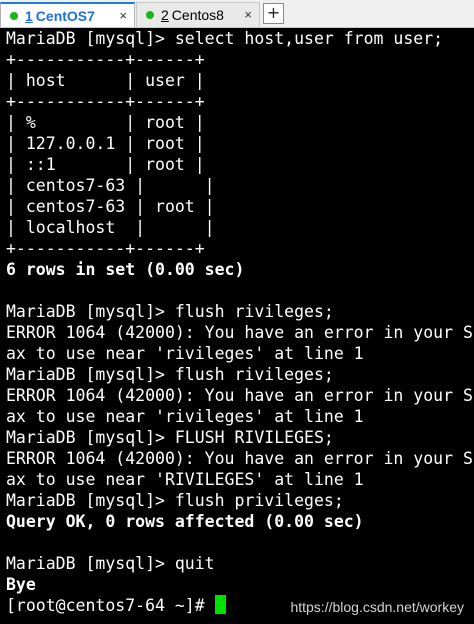 Image resolution: width=474 pixels, height=624 pixels. What do you see at coordinates (105, 164) in the screenshot?
I see `terminal-line: | ::1 | root |` at bounding box center [105, 164].